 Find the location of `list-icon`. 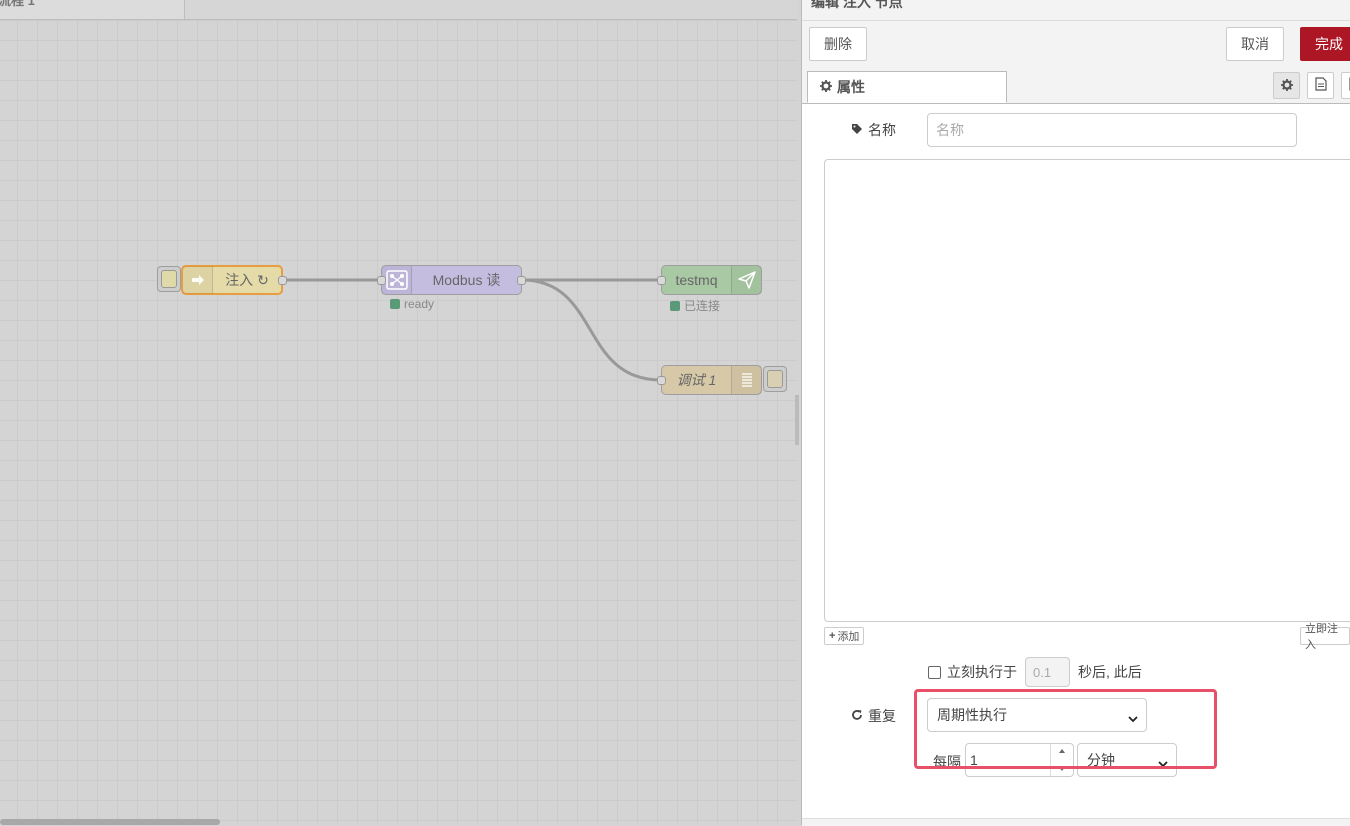

list-icon is located at coordinates (746, 380).